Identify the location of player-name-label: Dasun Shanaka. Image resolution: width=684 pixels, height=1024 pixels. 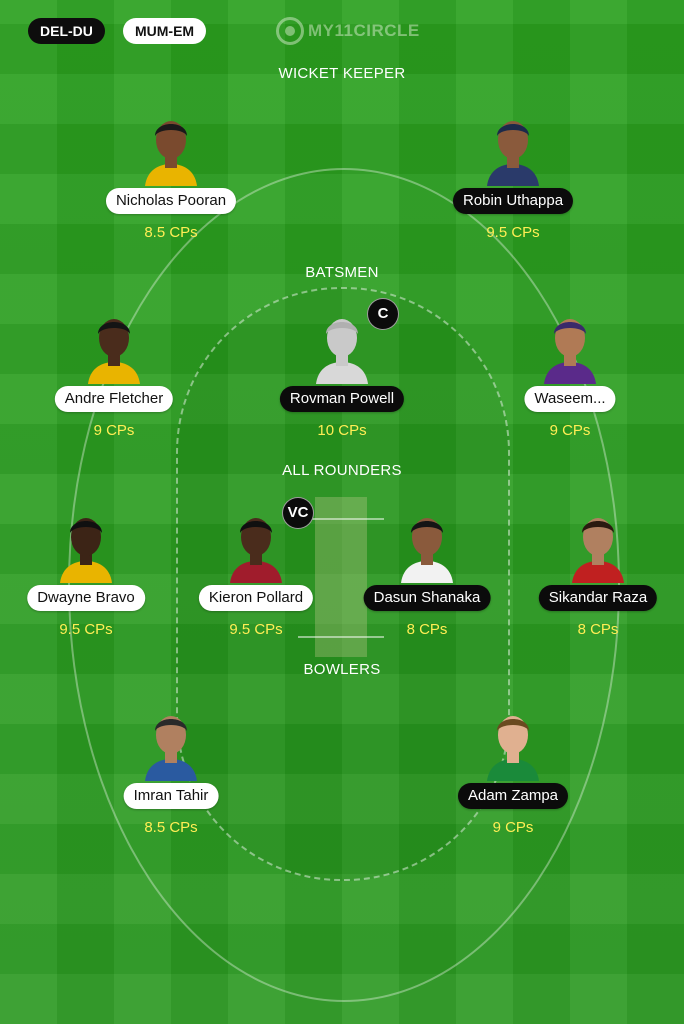
(427, 598).